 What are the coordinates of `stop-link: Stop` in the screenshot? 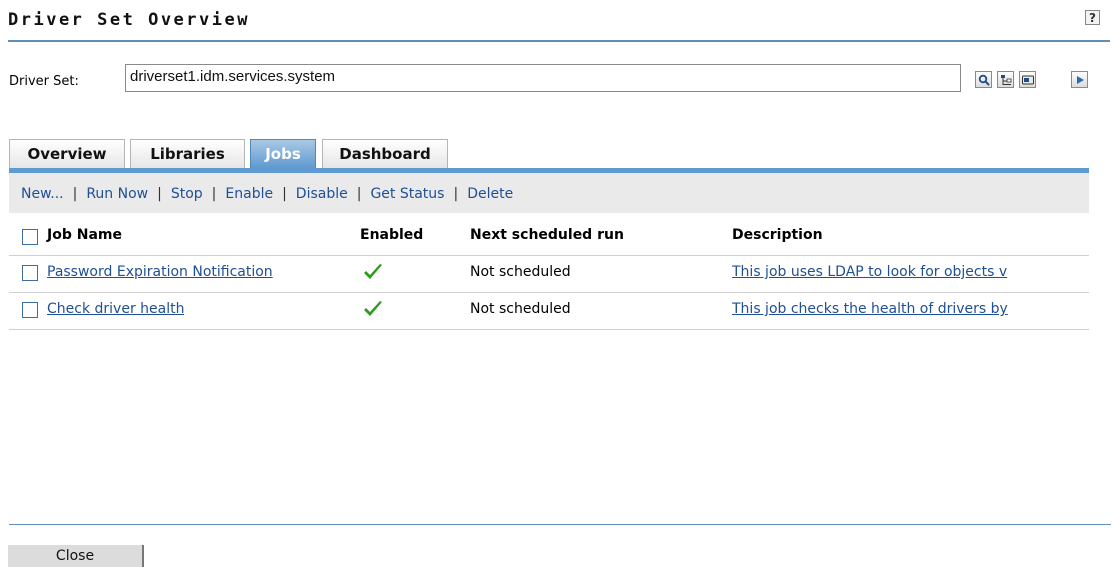 It's located at (187, 194).